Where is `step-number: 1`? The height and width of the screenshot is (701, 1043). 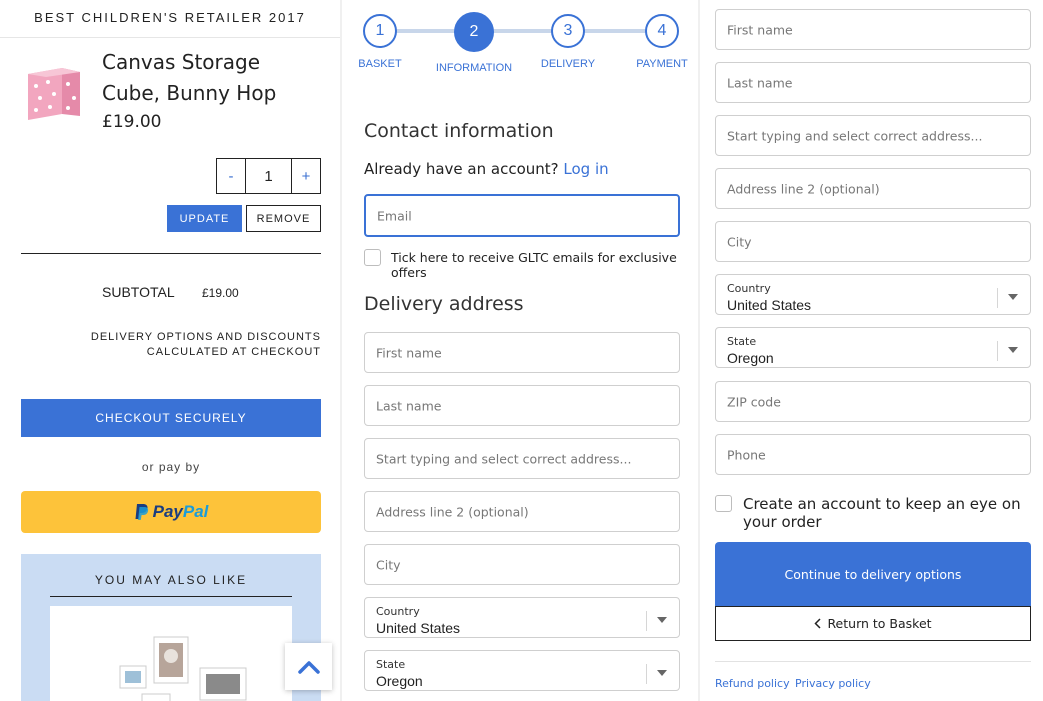 step-number: 1 is located at coordinates (380, 31).